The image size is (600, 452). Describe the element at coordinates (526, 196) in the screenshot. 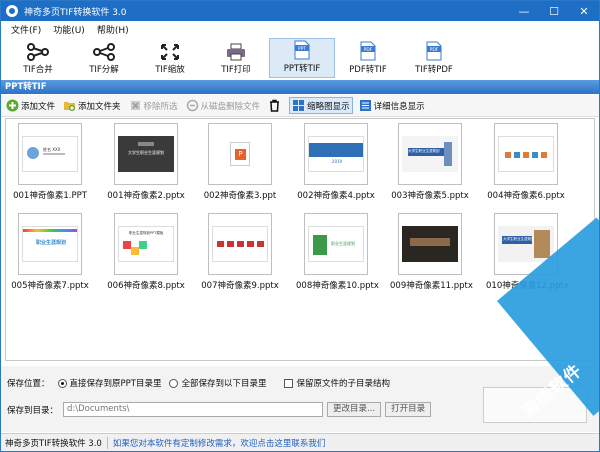

I see `file-name: 004神奇像素6.pptx` at that location.